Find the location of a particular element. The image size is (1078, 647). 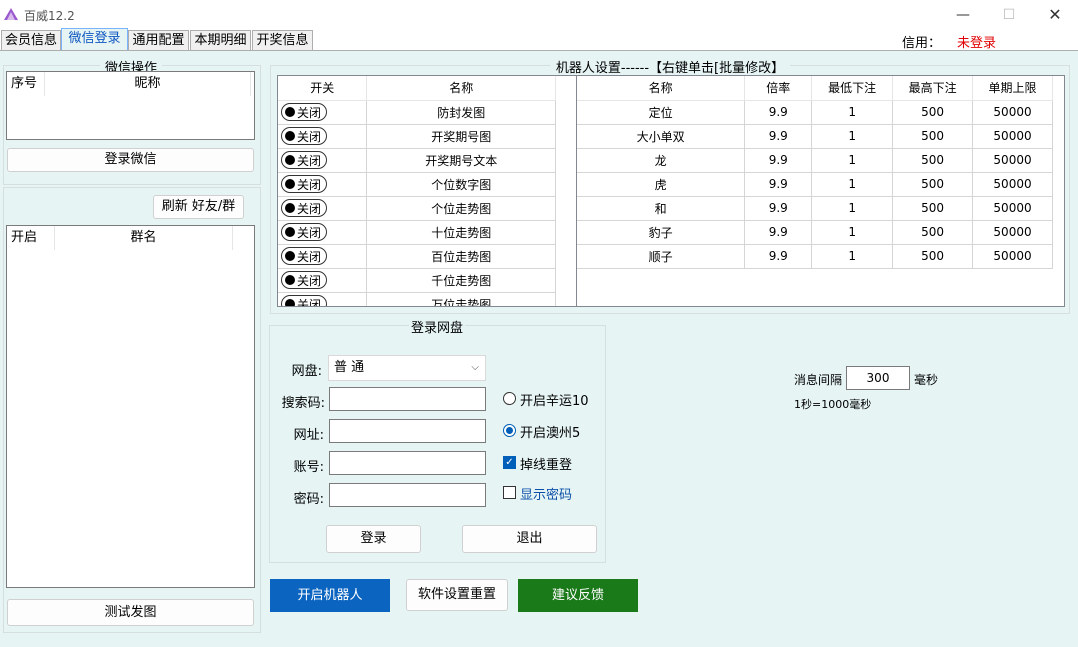

feature-row: 关闭 十位走势图 is located at coordinates (417, 232).